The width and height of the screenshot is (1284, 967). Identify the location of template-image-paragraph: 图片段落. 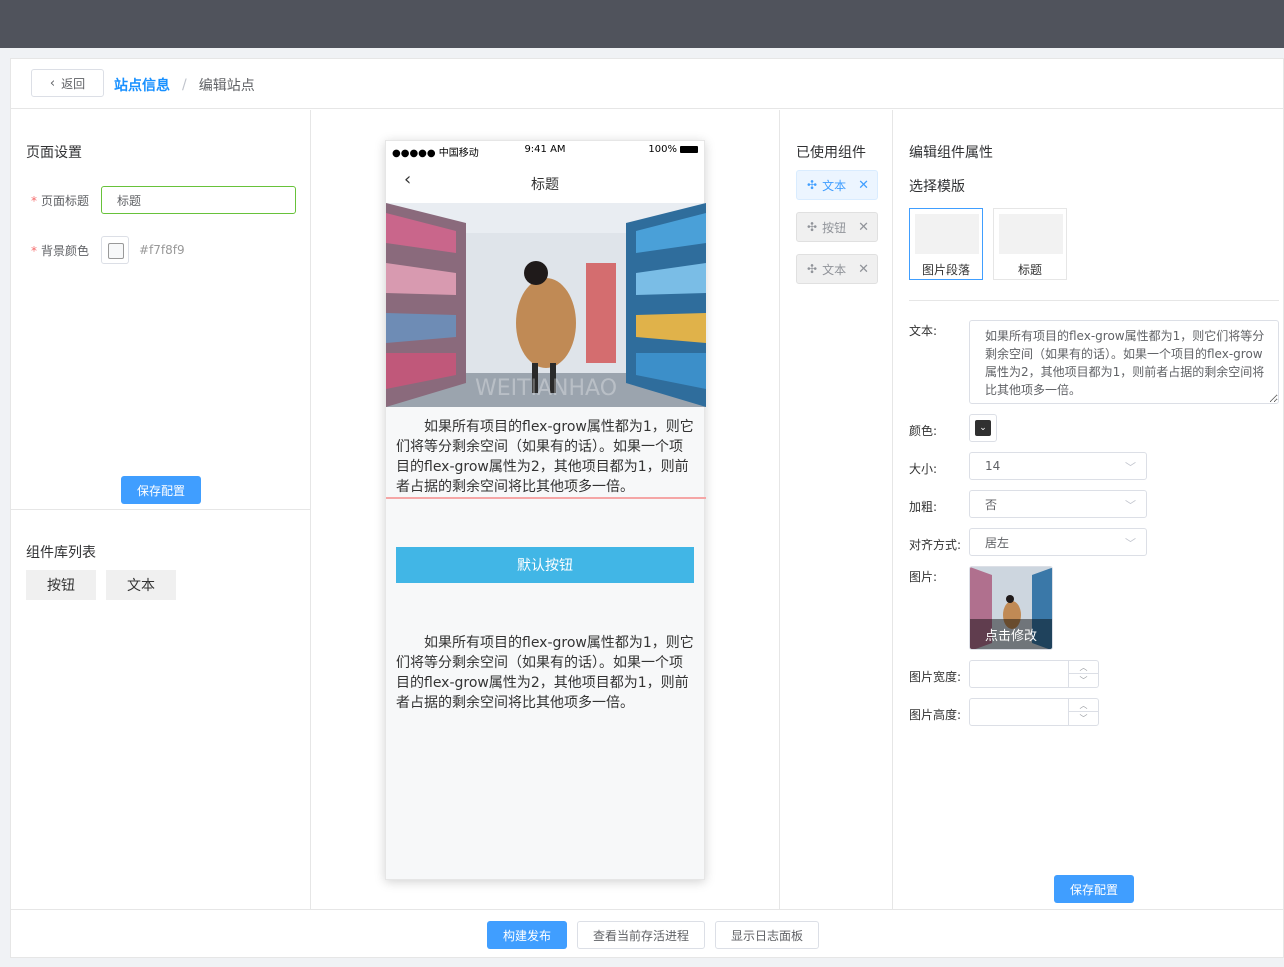
(946, 244).